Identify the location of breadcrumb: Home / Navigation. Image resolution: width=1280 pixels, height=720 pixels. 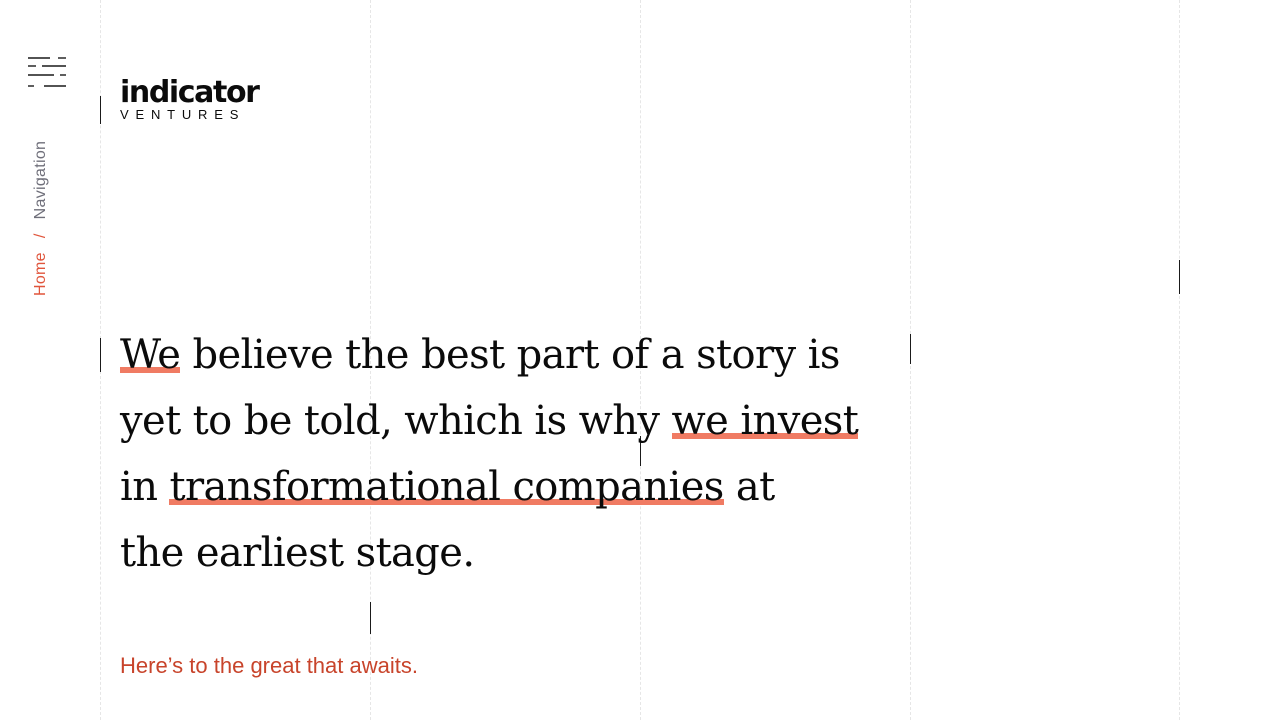
(41, 218).